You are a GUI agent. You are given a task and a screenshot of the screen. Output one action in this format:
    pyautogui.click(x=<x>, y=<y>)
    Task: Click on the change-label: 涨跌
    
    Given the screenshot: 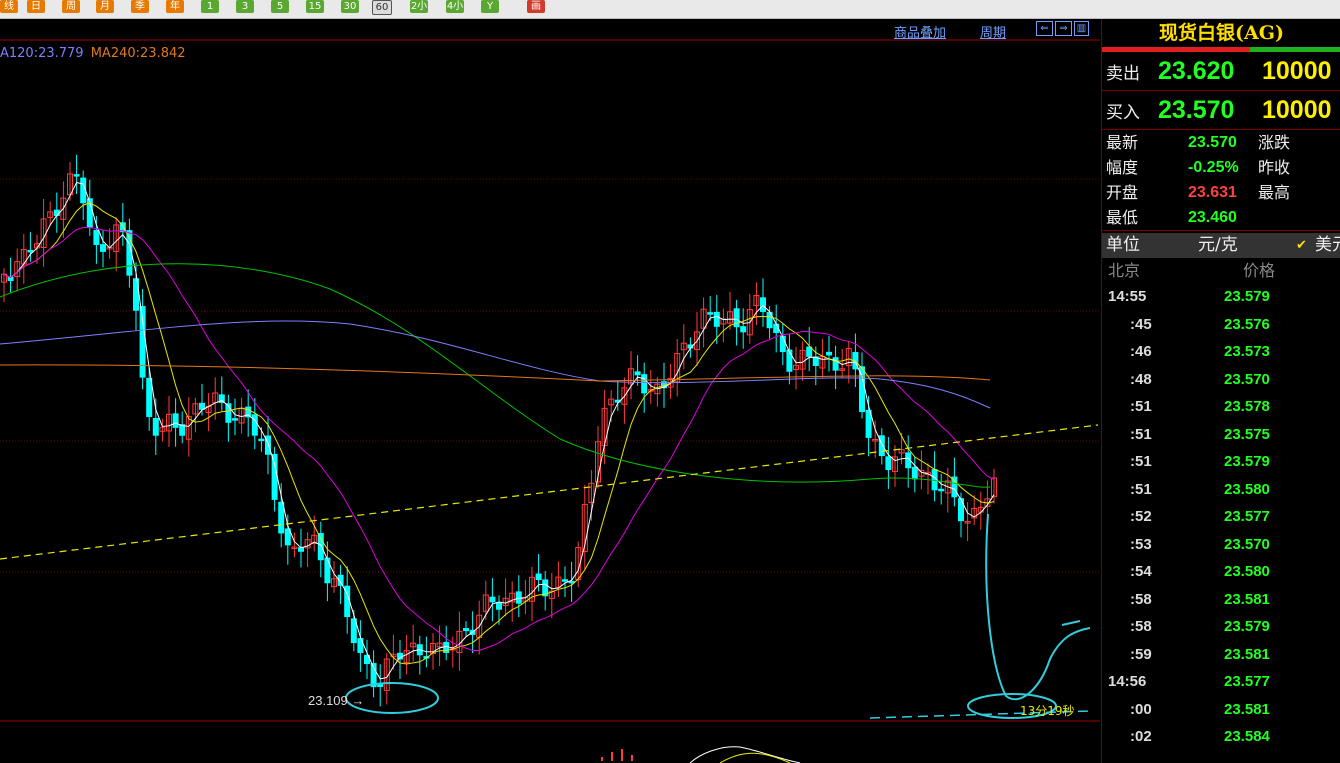 What is the action you would take?
    pyautogui.click(x=1274, y=142)
    